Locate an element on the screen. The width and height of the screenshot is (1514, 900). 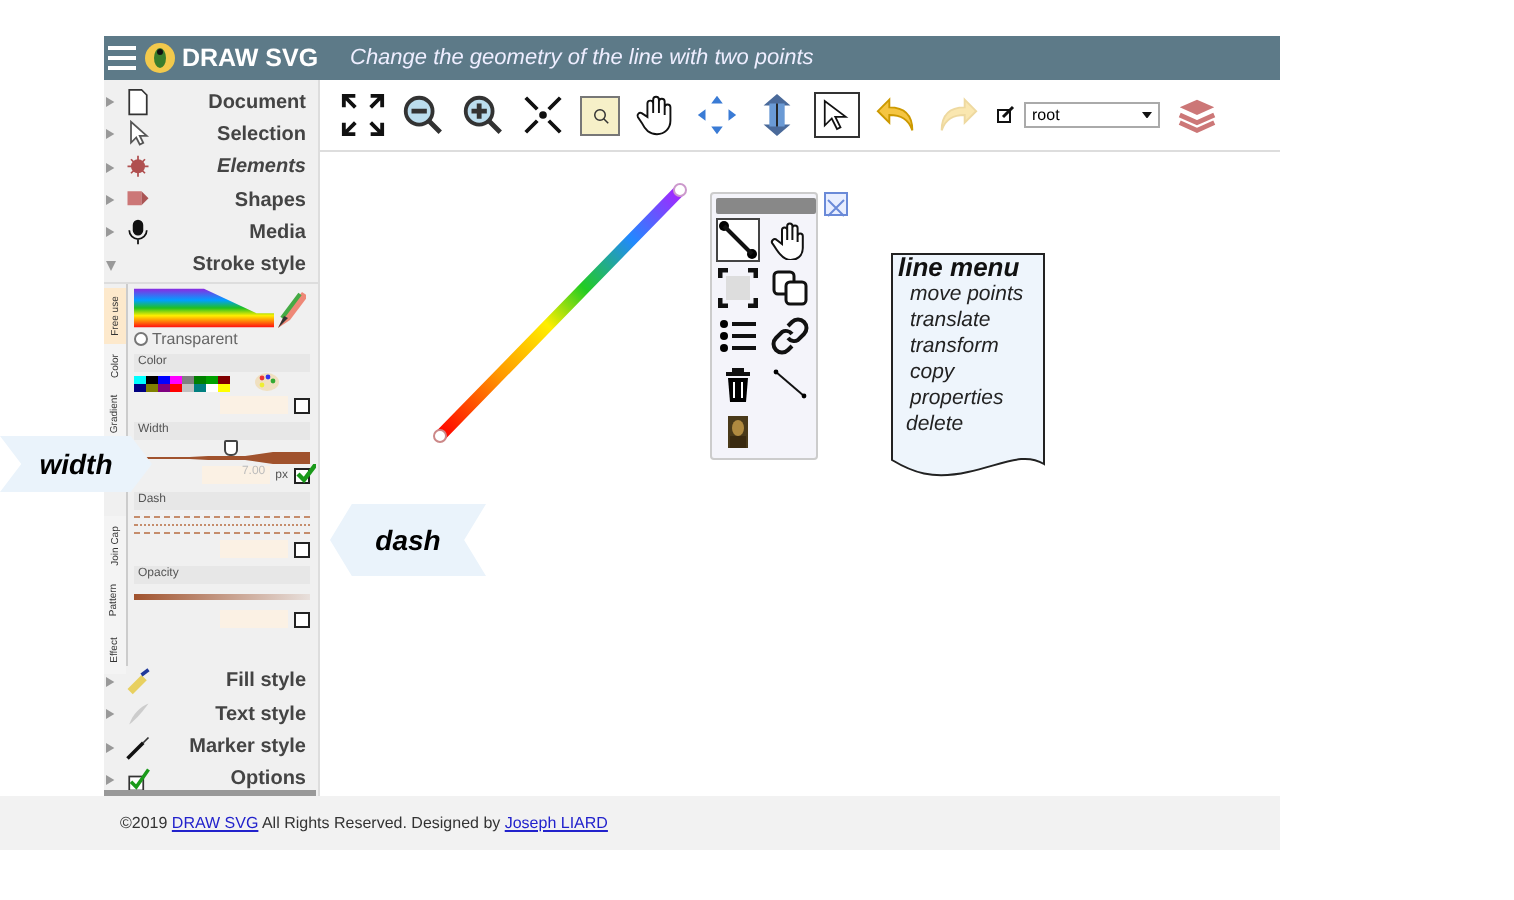
dropdown-arrow-icon is located at coordinates (1147, 115).